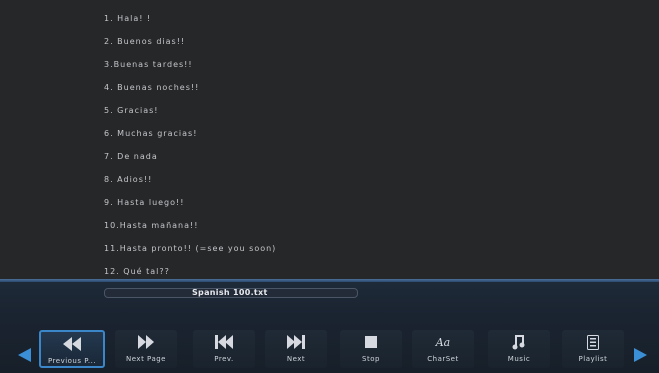 Image resolution: width=659 pixels, height=373 pixels. Describe the element at coordinates (371, 342) in the screenshot. I see `stop-icon` at that location.